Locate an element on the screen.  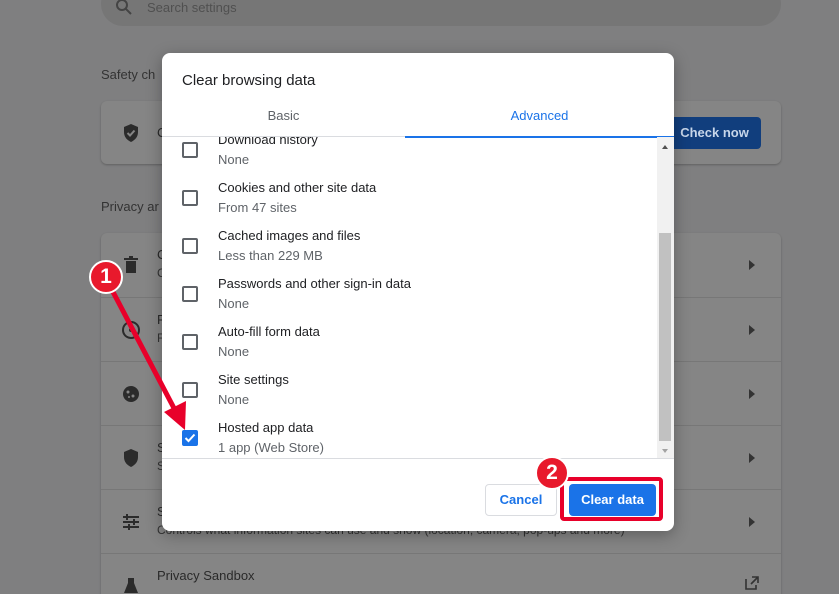
clear-data-highlight-box is located at coordinates (611, 499).